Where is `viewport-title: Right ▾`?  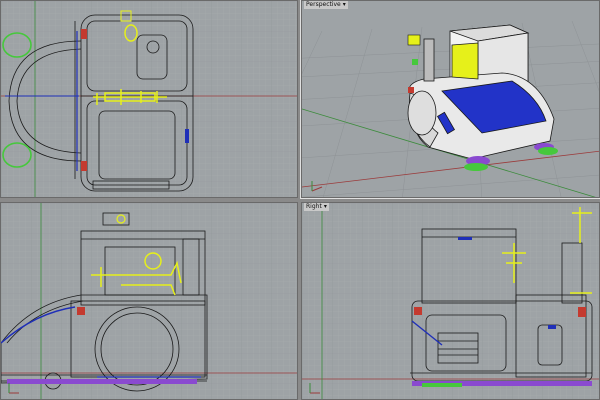
viewport-title: Right ▾ is located at coordinates (316, 207).